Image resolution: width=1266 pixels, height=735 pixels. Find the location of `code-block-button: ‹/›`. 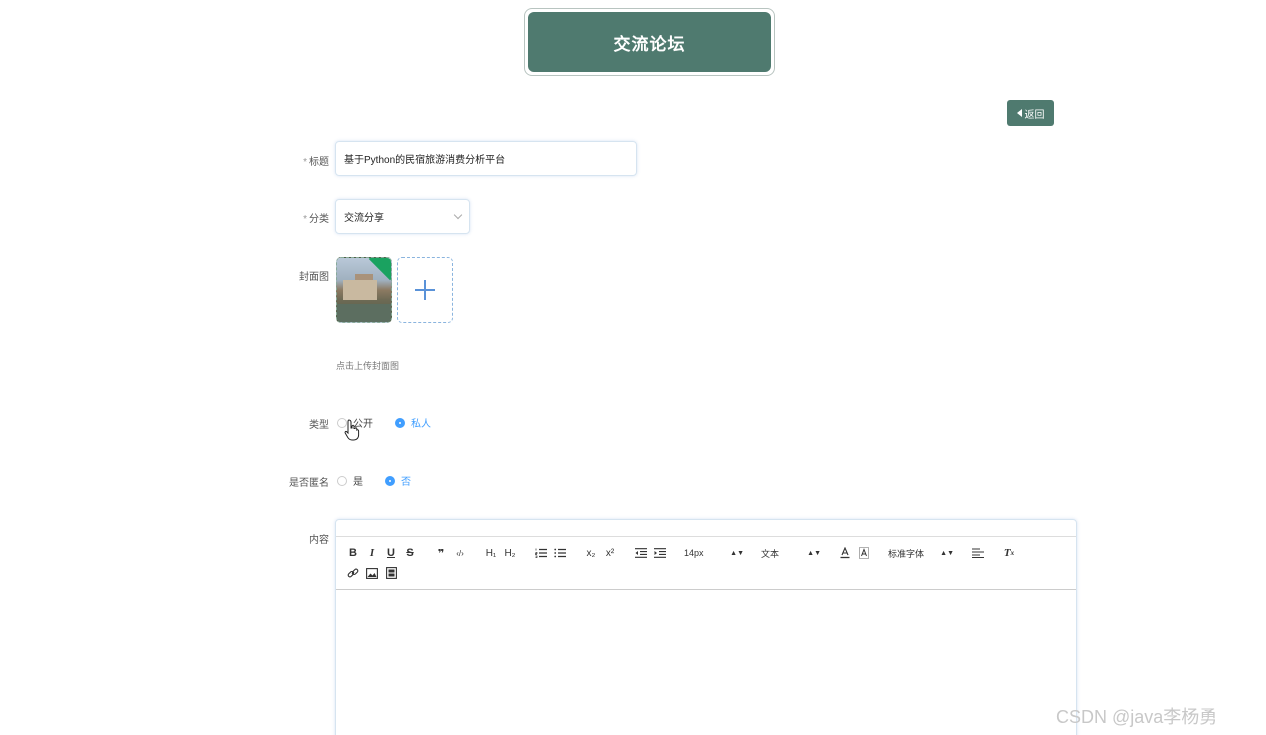

code-block-button: ‹/› is located at coordinates (460, 553).